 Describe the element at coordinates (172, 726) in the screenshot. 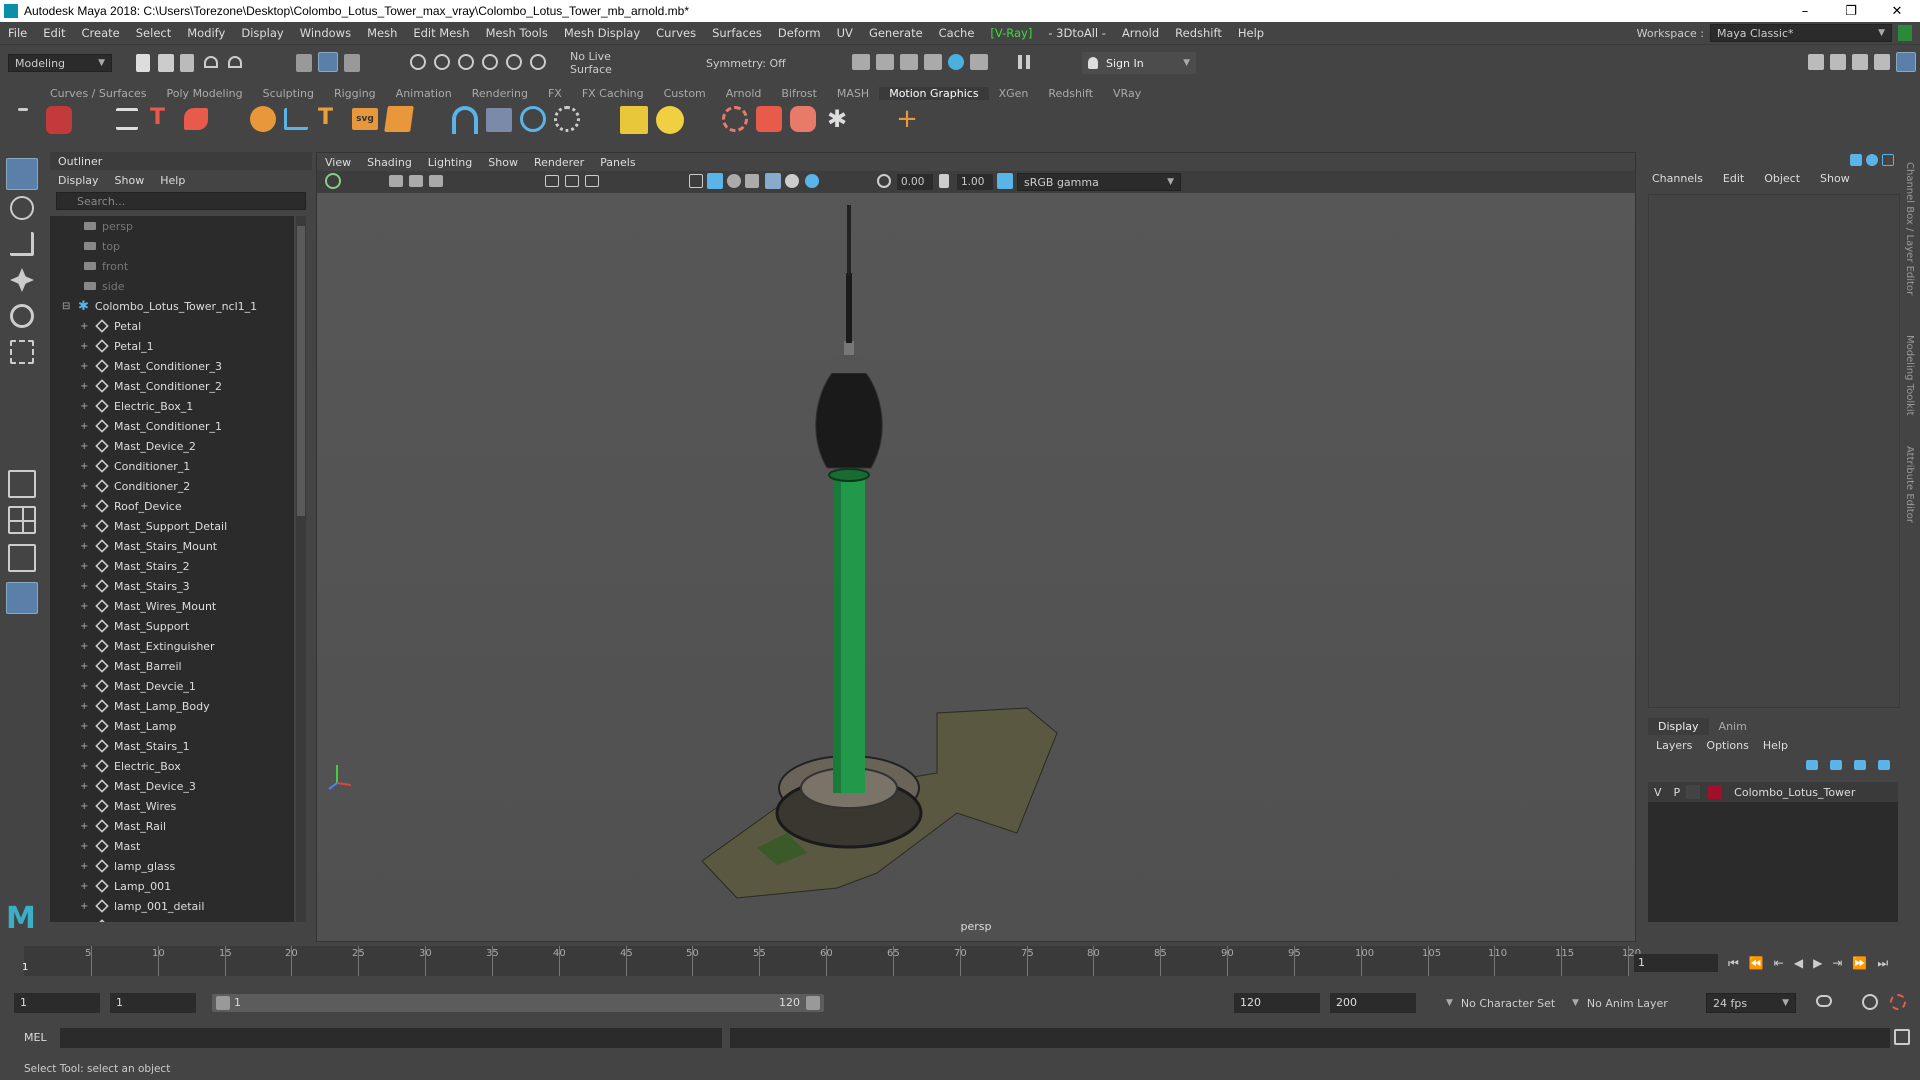

I see `outliner-item: + Mast_Lamp` at that location.